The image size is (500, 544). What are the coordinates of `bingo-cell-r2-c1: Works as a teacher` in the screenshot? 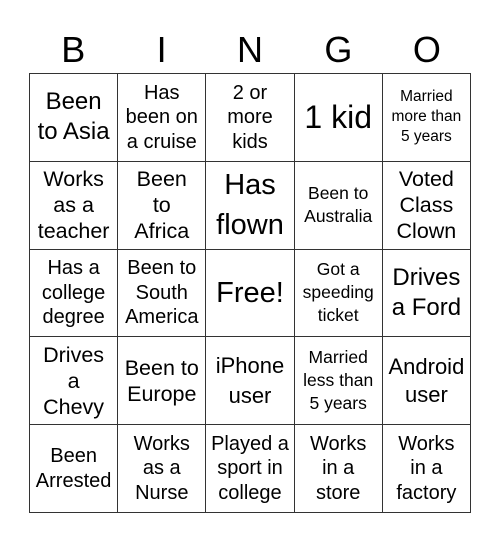 It's located at (74, 205).